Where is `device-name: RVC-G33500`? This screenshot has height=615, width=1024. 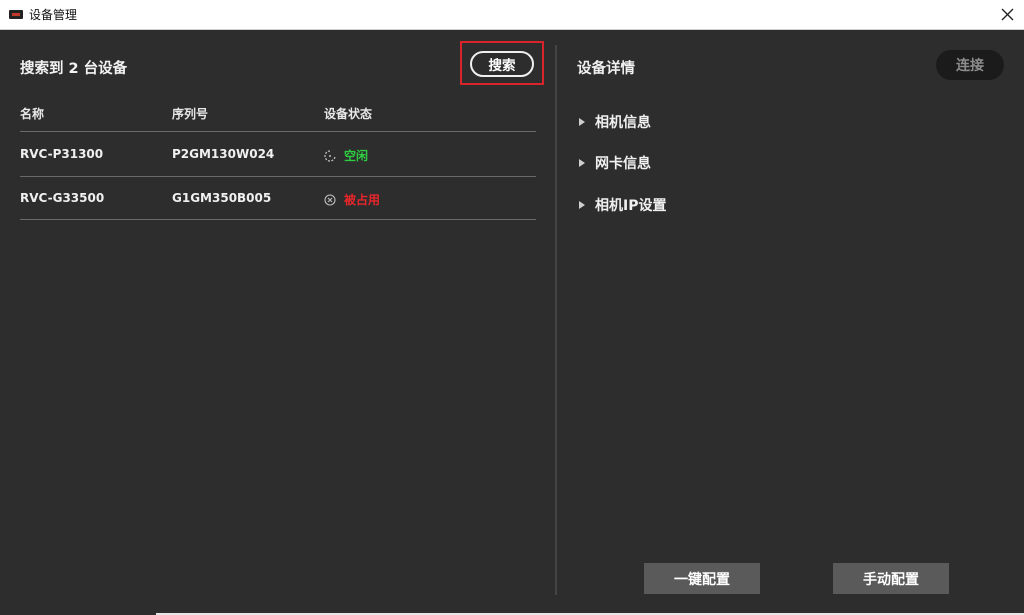 device-name: RVC-G33500 is located at coordinates (62, 198).